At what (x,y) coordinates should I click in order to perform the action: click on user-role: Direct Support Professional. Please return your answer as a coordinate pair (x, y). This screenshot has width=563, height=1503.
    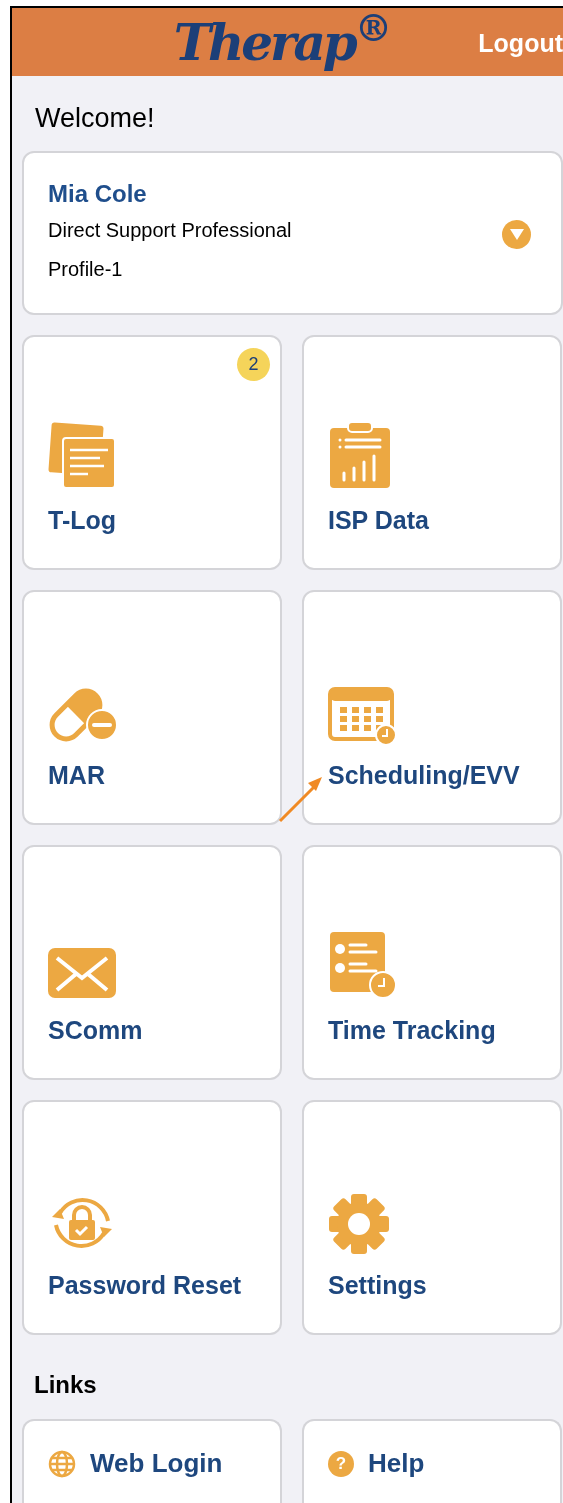
    Looking at the image, I should click on (170, 230).